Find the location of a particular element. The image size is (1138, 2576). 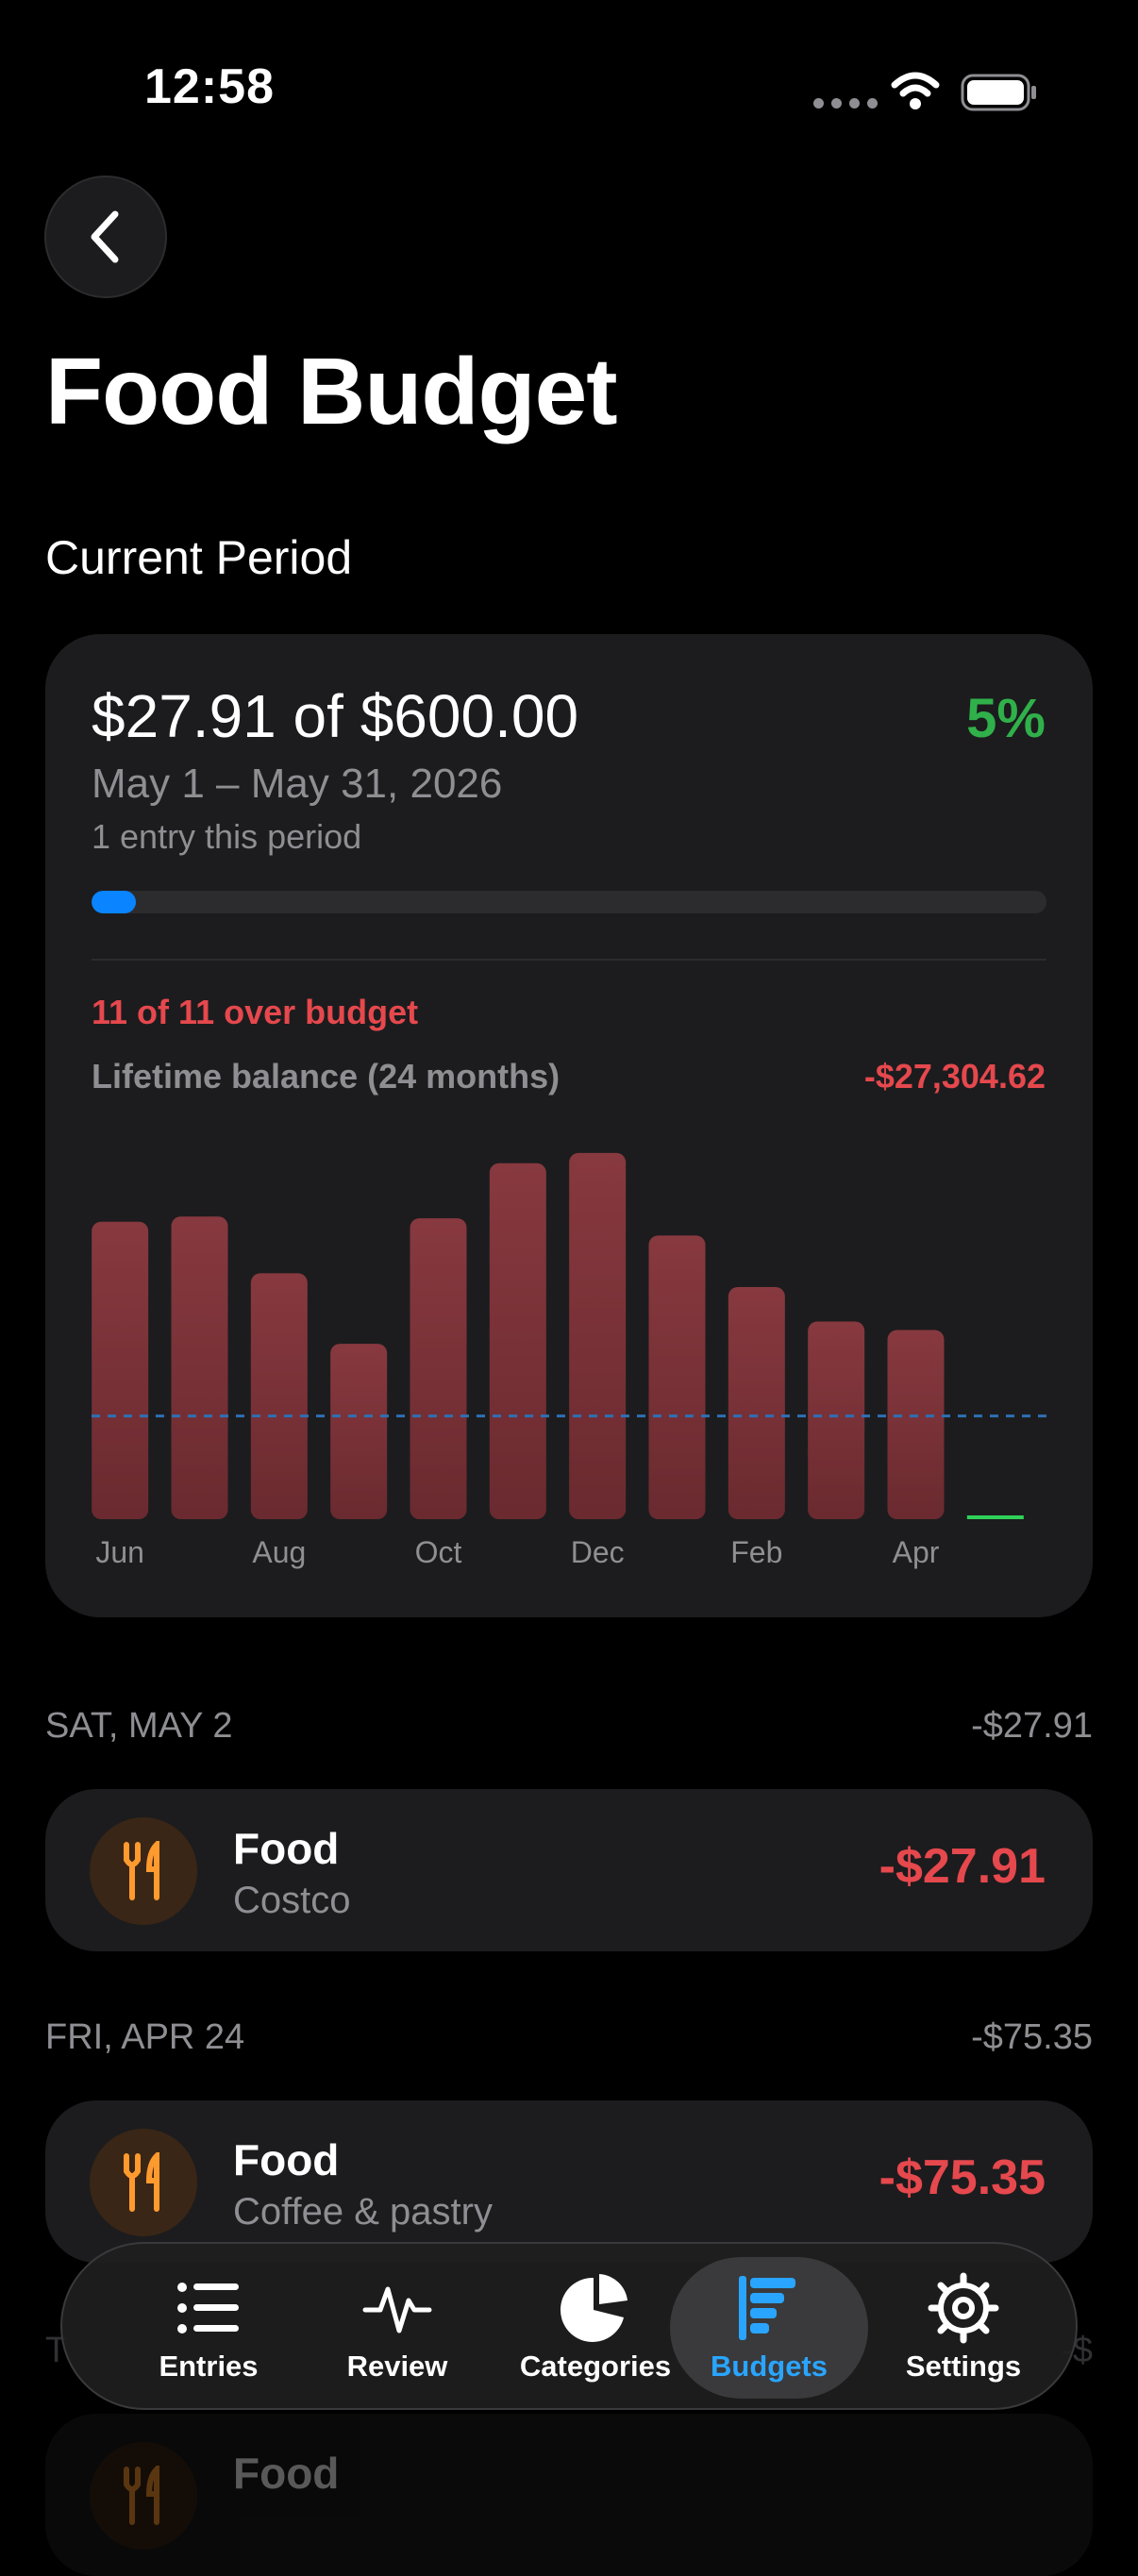

tab-label: Entries is located at coordinates (209, 2366).